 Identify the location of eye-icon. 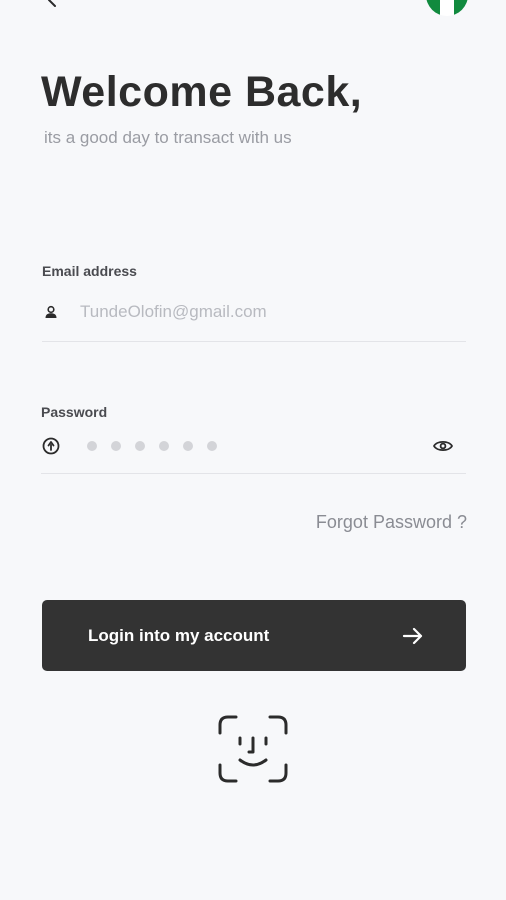
(443, 446).